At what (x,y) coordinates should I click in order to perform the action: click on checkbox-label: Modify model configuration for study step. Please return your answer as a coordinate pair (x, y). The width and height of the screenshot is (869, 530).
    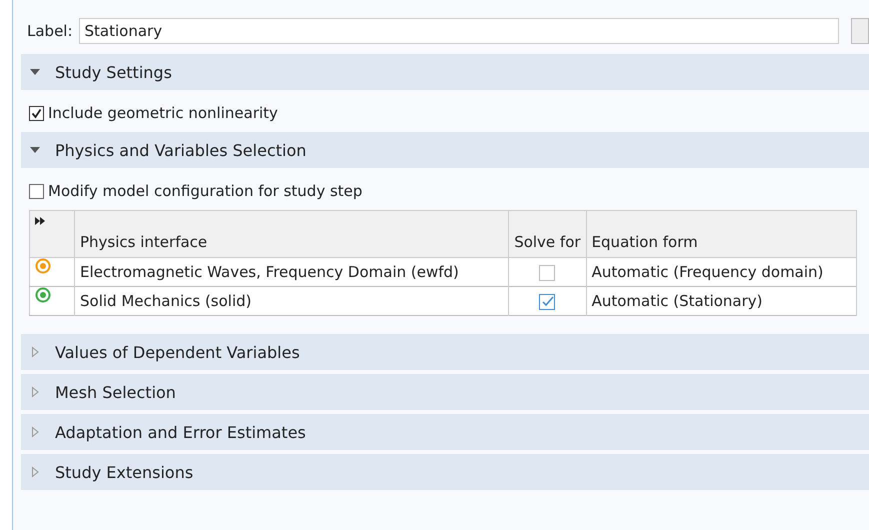
    Looking at the image, I should click on (205, 191).